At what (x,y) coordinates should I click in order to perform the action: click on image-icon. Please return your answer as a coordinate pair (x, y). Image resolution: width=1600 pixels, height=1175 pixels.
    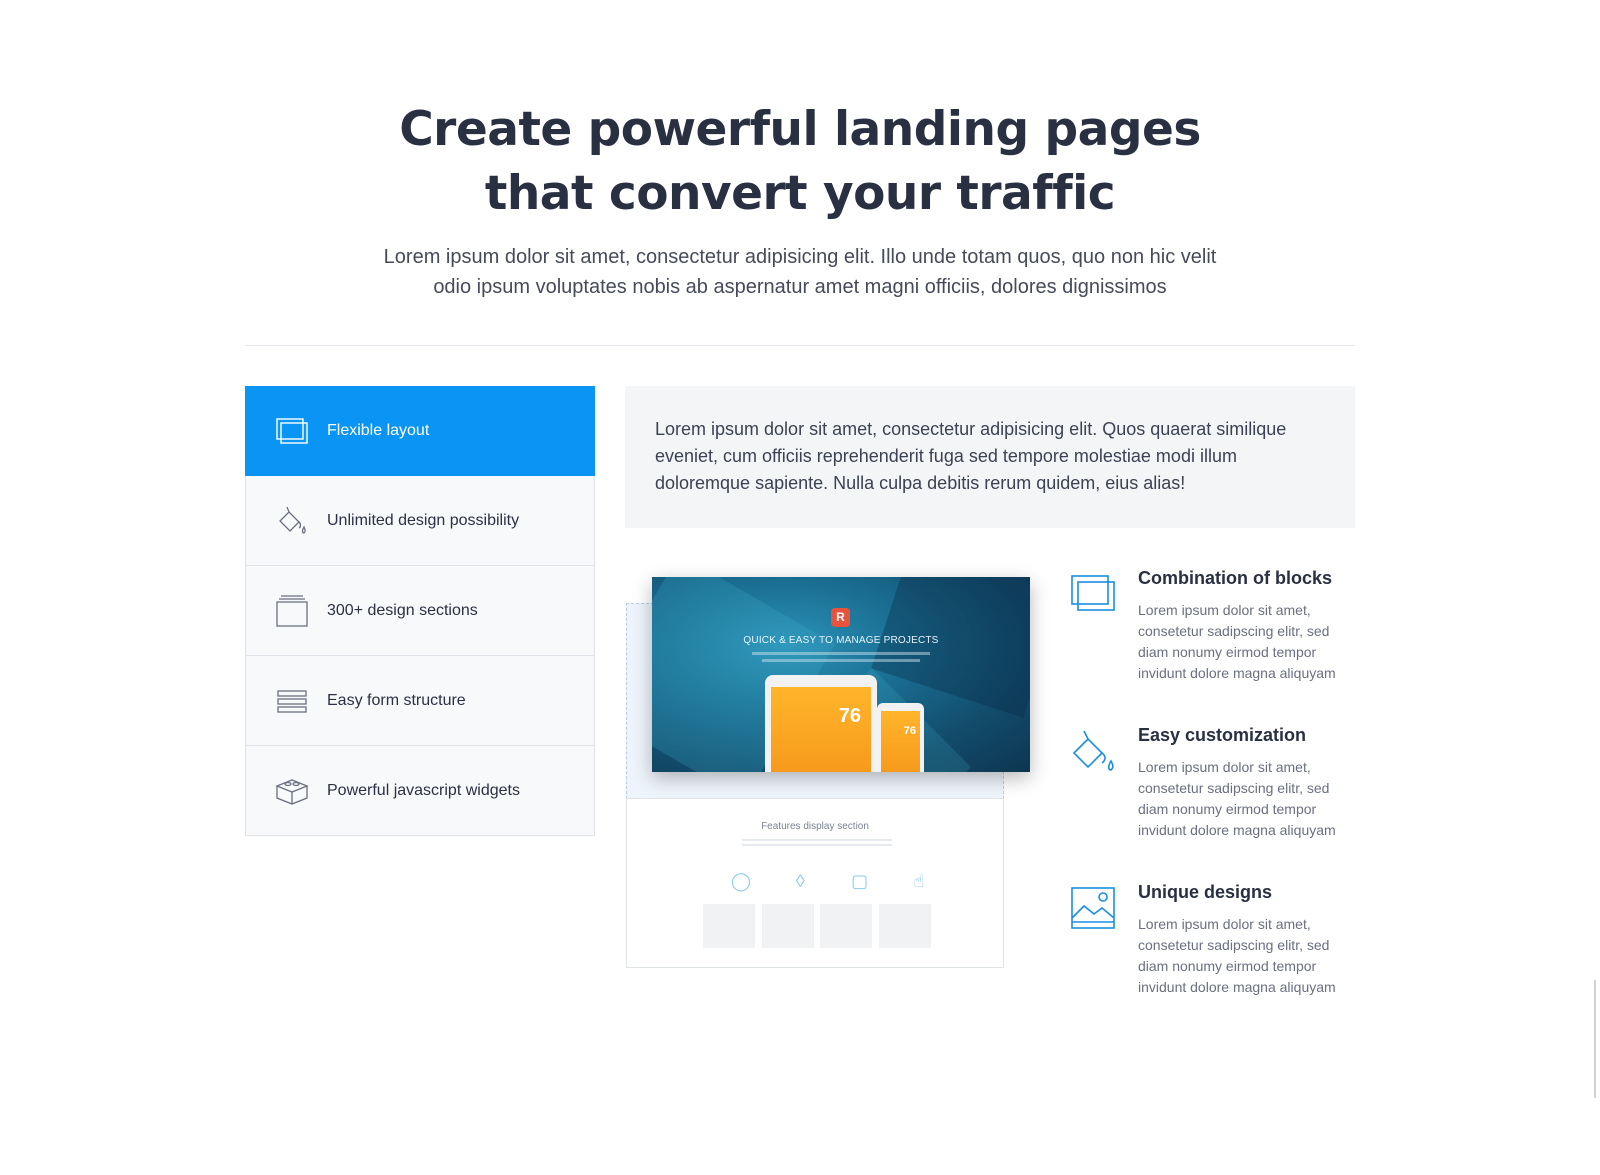
    Looking at the image, I should click on (1095, 909).